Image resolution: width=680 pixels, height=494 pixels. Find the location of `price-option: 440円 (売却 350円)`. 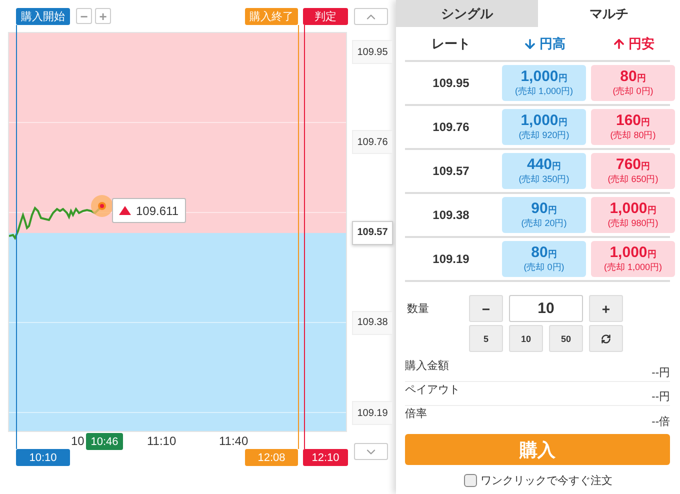

price-option: 440円 (売却 350円) is located at coordinates (544, 171).